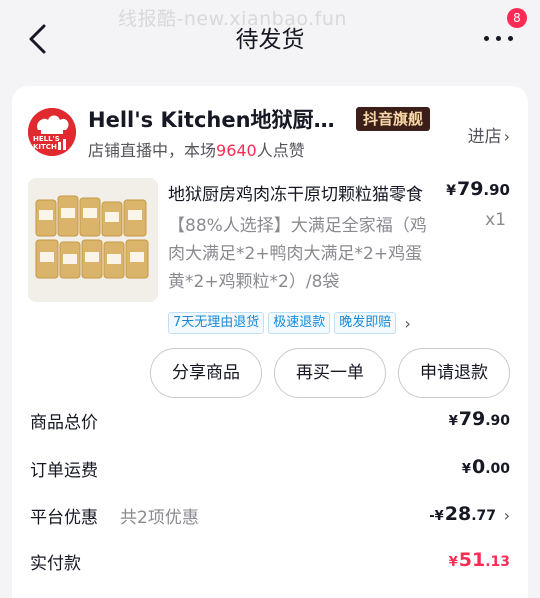 This screenshot has height=598, width=540. I want to click on goods-total-int: 79, so click(472, 419).